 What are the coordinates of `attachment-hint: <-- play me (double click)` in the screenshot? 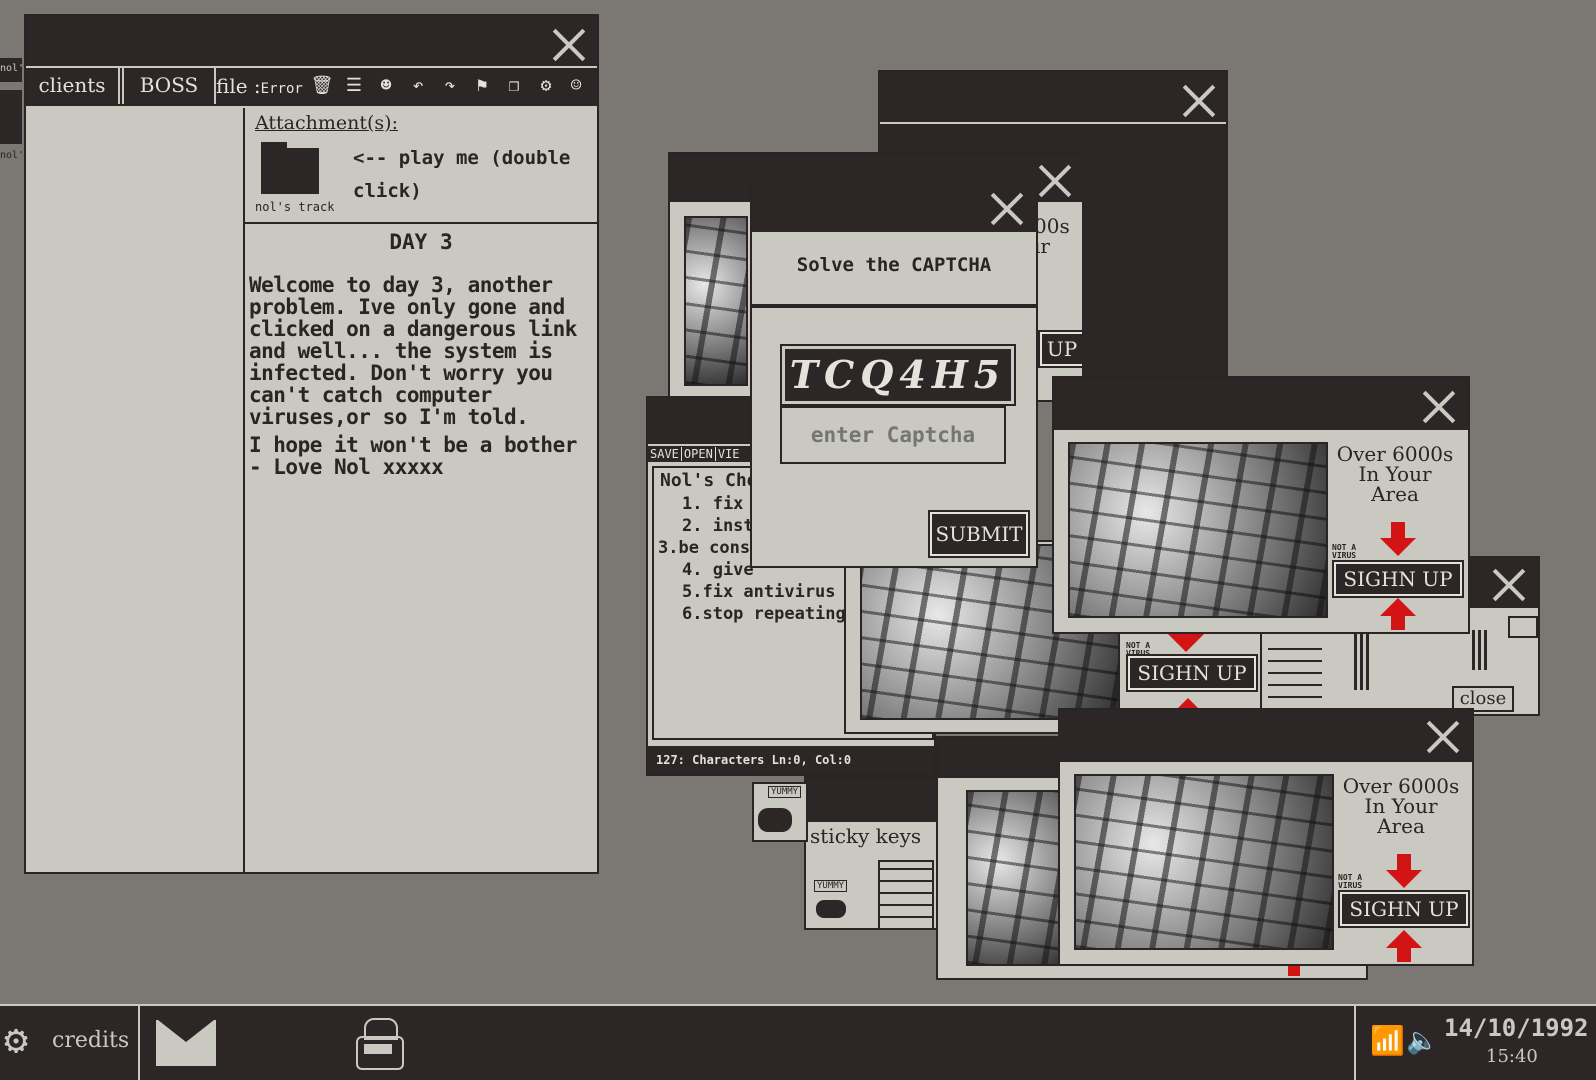 It's located at (462, 174).